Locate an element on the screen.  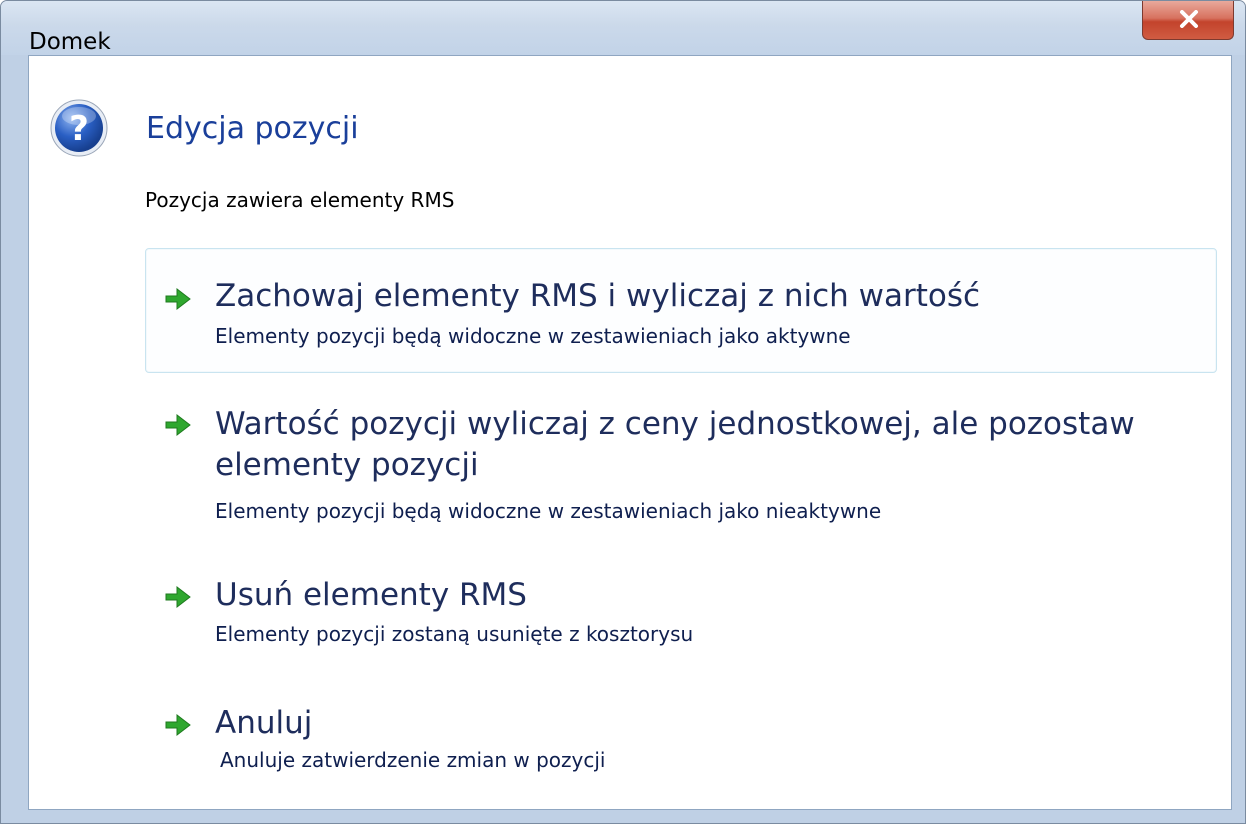
window-title: Domek is located at coordinates (70, 42).